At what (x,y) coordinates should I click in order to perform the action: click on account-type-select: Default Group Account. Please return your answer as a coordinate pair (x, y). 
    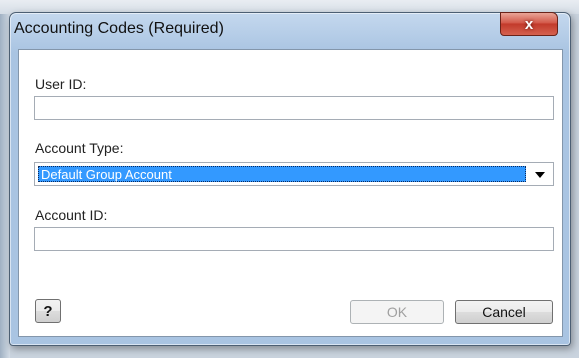
    Looking at the image, I should click on (294, 174).